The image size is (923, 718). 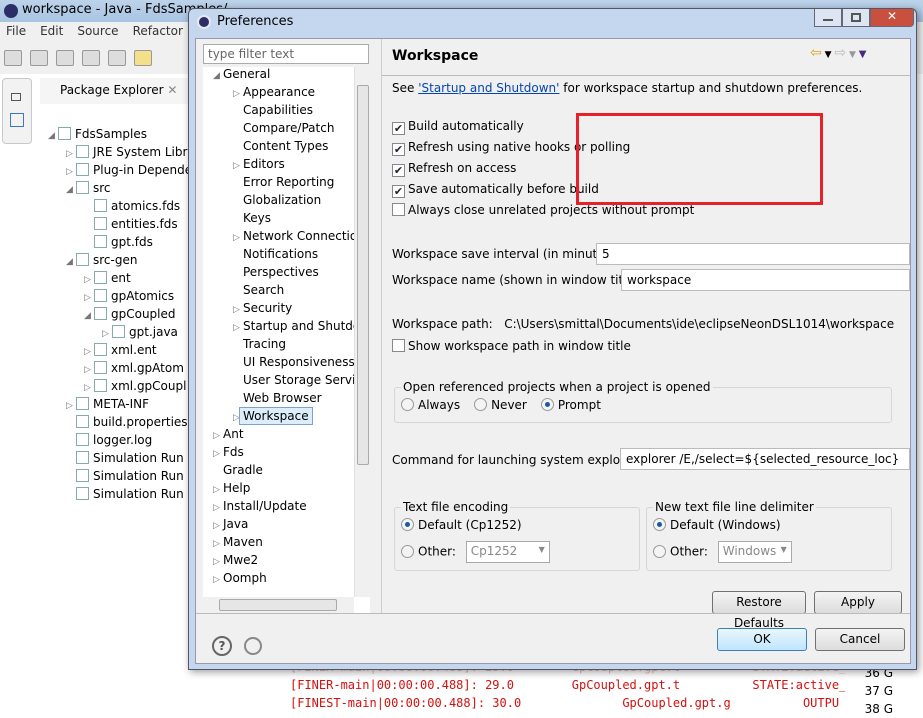 What do you see at coordinates (134, 370) in the screenshot?
I see `tree-item: ▷ xml.gpAtom` at bounding box center [134, 370].